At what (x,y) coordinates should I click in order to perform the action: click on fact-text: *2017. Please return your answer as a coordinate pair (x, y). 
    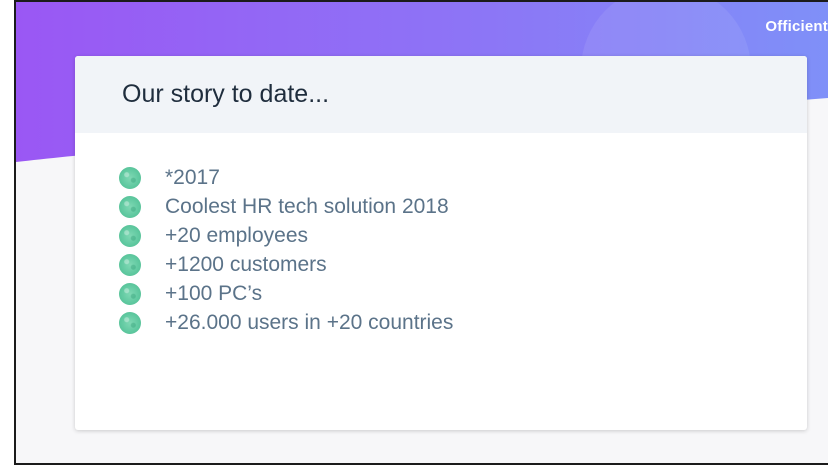
    Looking at the image, I should click on (192, 177).